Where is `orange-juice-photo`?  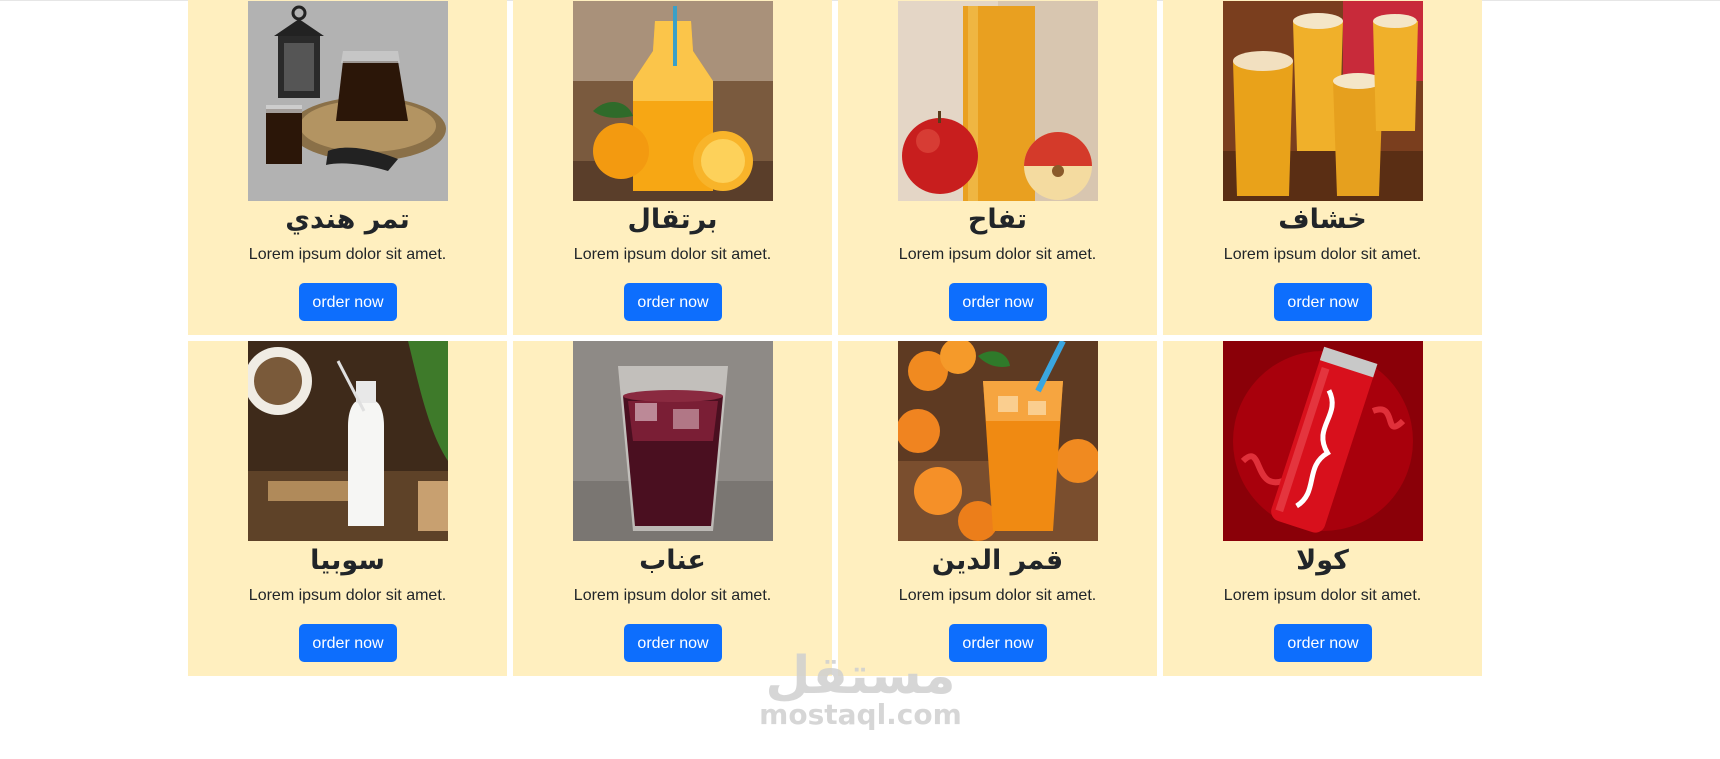 orange-juice-photo is located at coordinates (673, 101).